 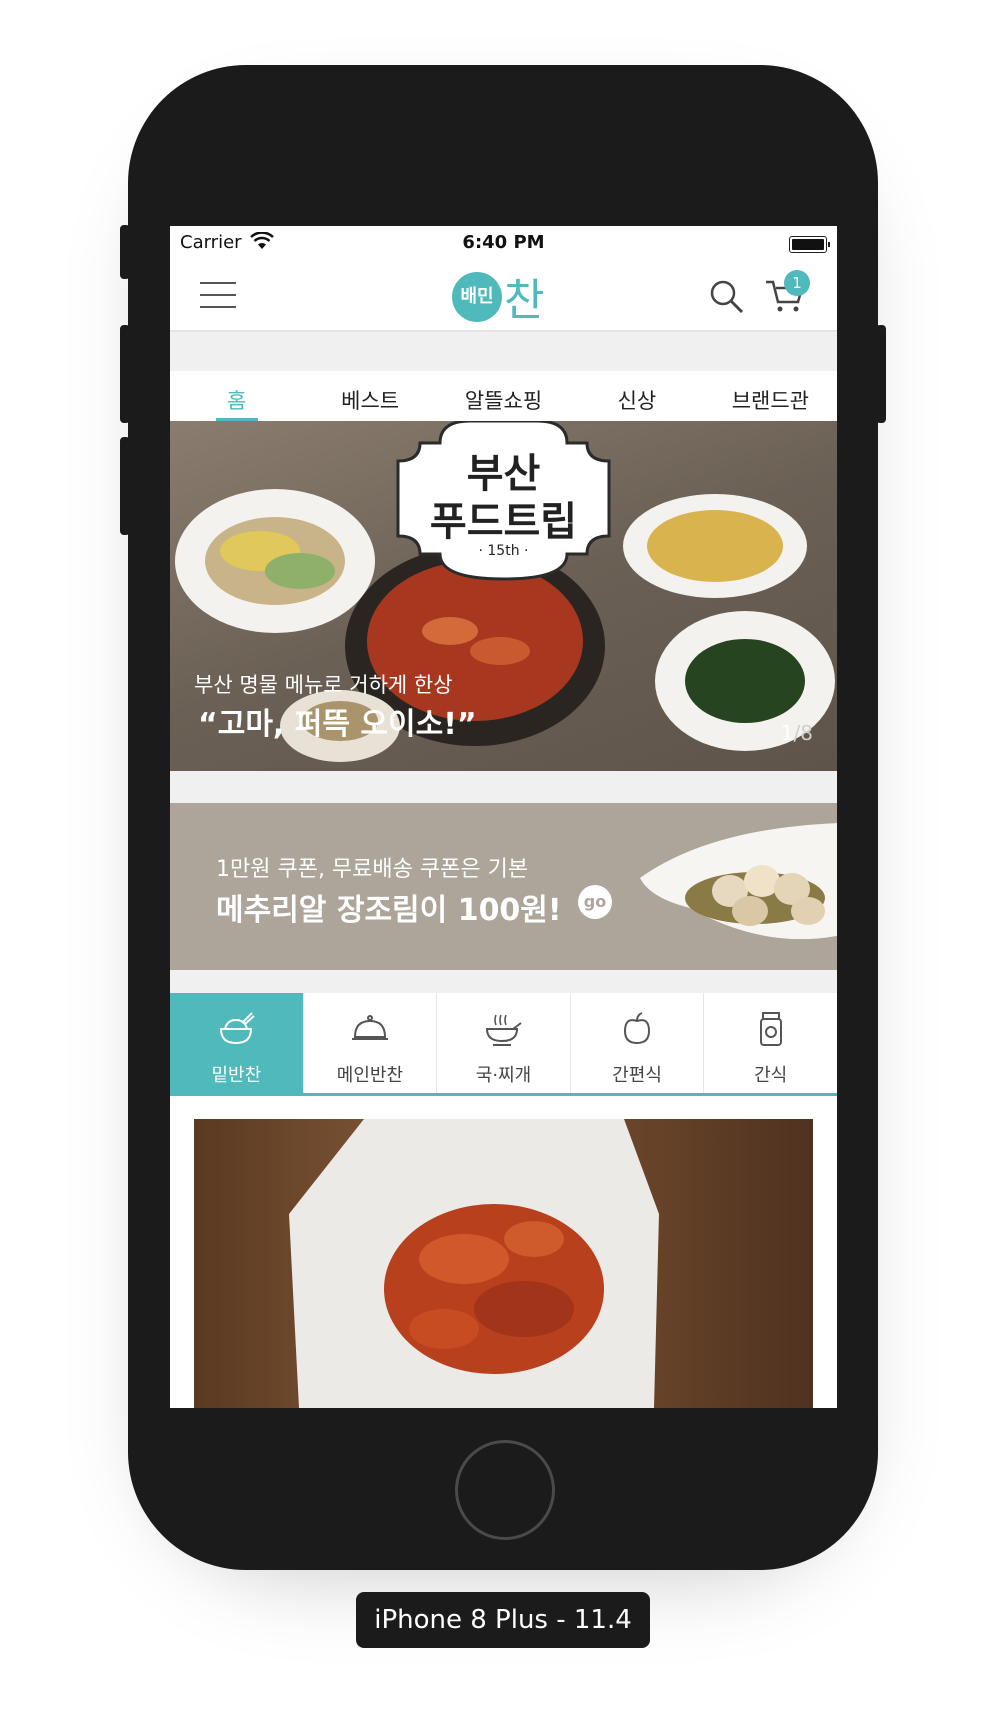 What do you see at coordinates (809, 244) in the screenshot?
I see `battery-icon` at bounding box center [809, 244].